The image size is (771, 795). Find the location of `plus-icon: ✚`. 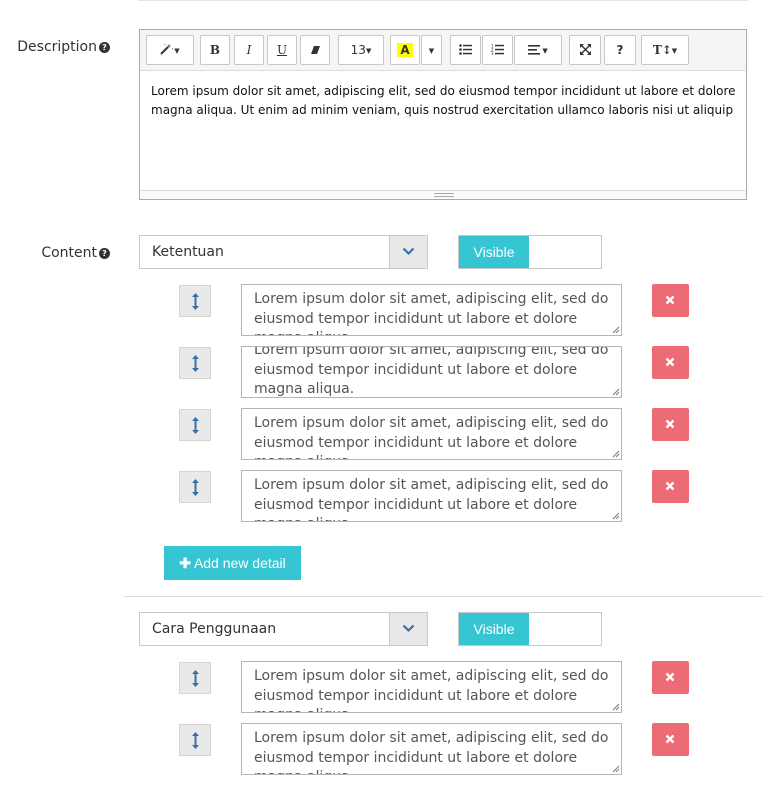

plus-icon: ✚ is located at coordinates (185, 563).